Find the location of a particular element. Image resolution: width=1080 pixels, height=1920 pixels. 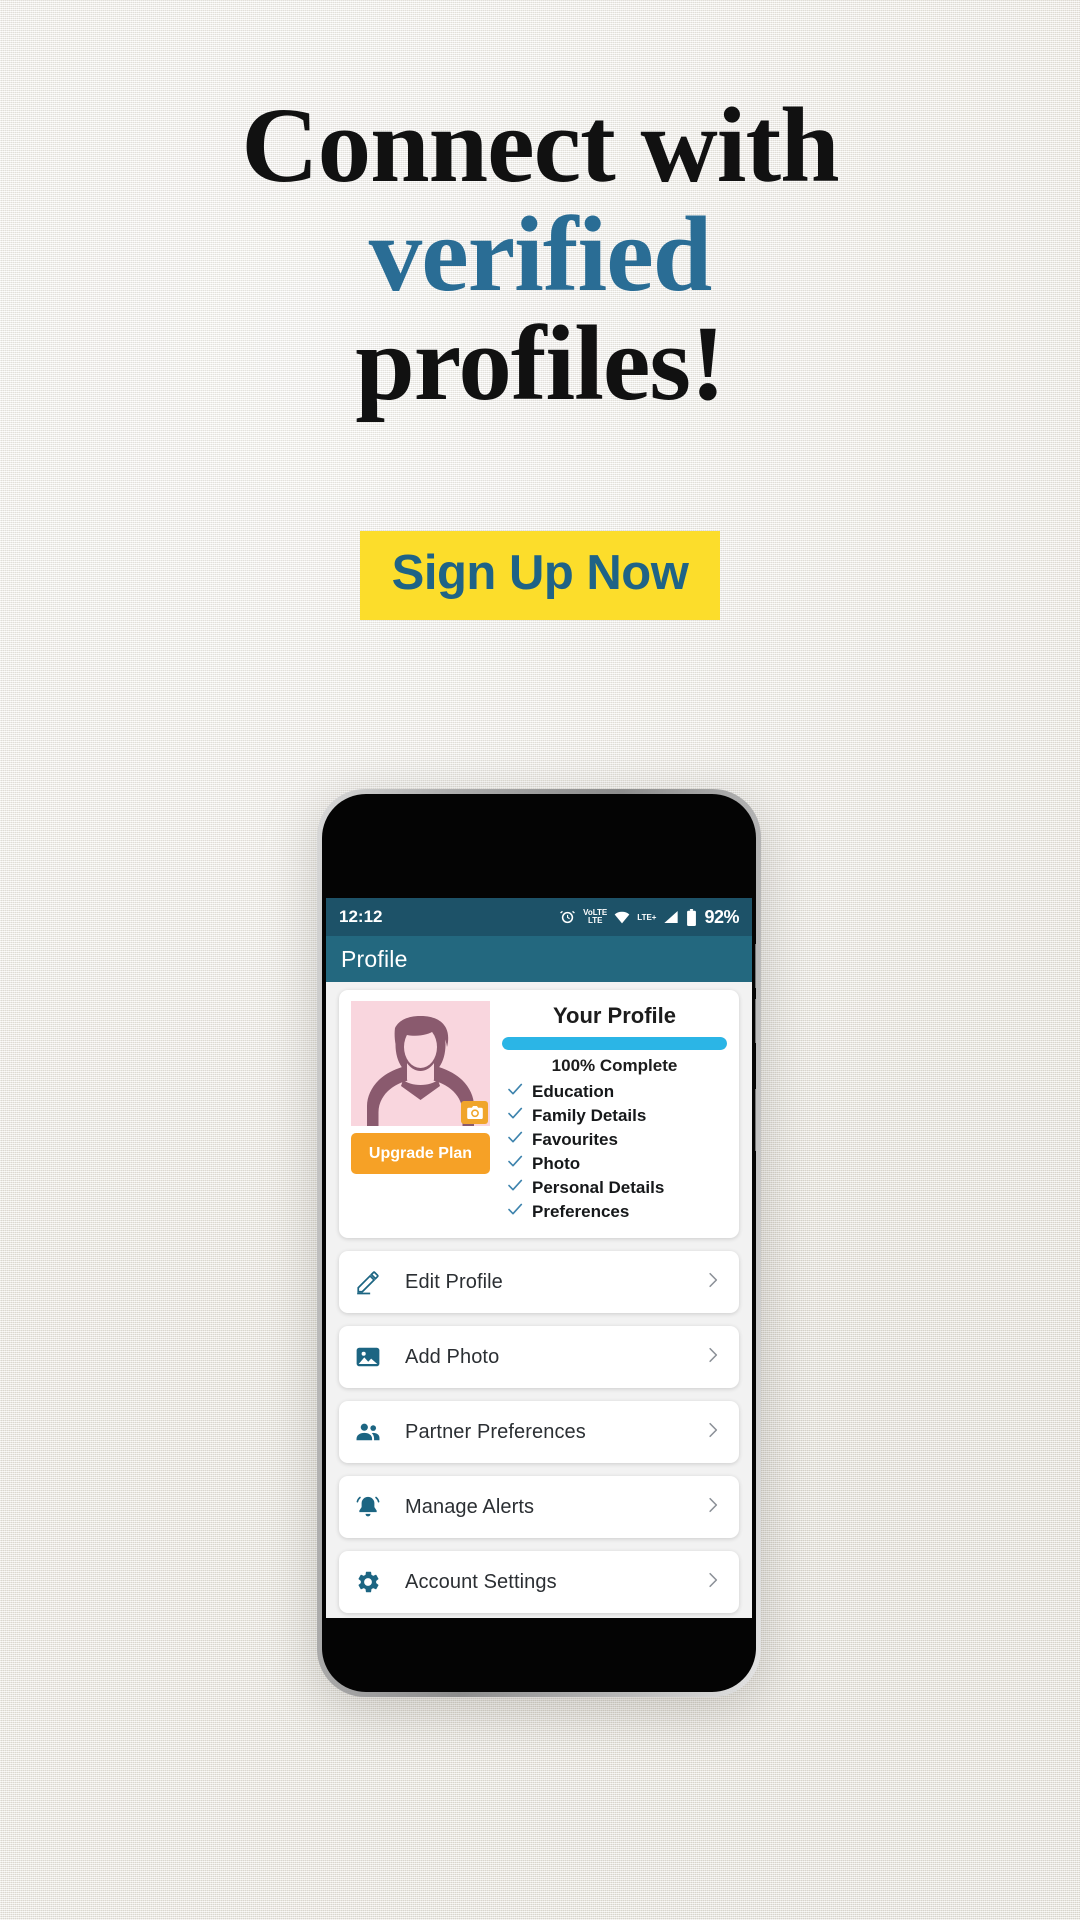

checklist-item-label: Education is located at coordinates (573, 1091).